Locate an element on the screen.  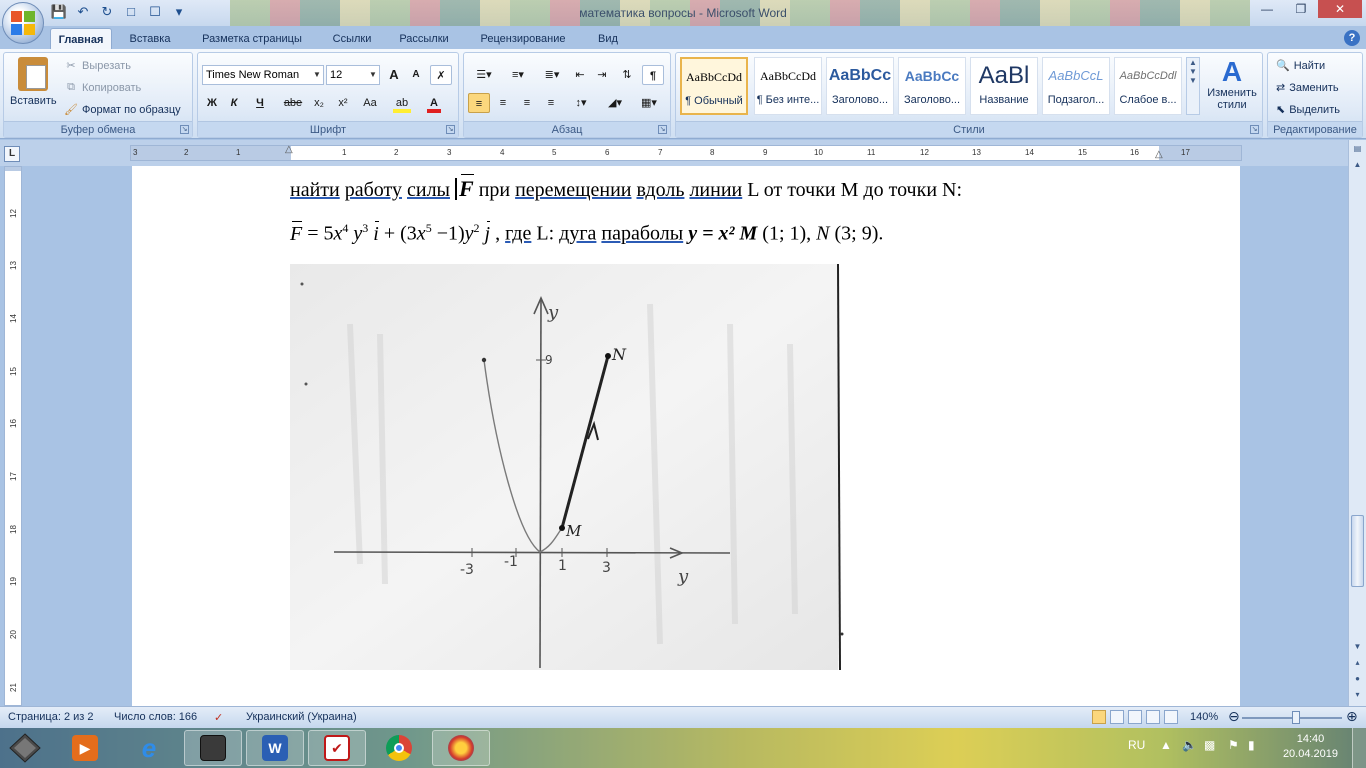
tab-home: Главная is located at coordinates (81, 39).